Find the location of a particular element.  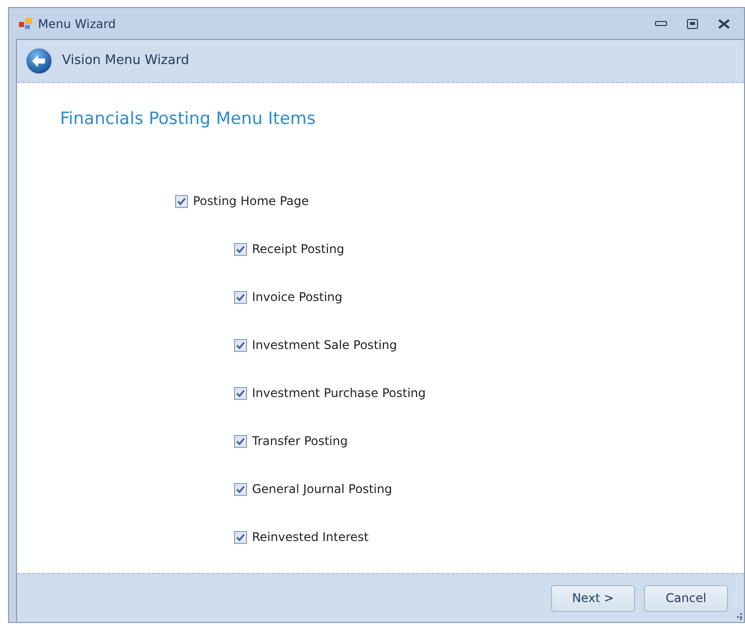

app-icon is located at coordinates (26, 24).